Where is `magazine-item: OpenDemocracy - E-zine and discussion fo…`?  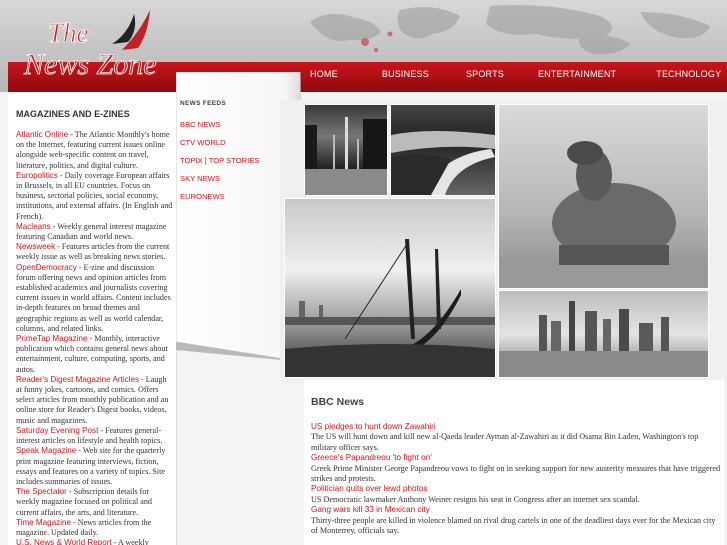
magazine-item: OpenDemocracy - E-zine and discussion fo… is located at coordinates (95, 298).